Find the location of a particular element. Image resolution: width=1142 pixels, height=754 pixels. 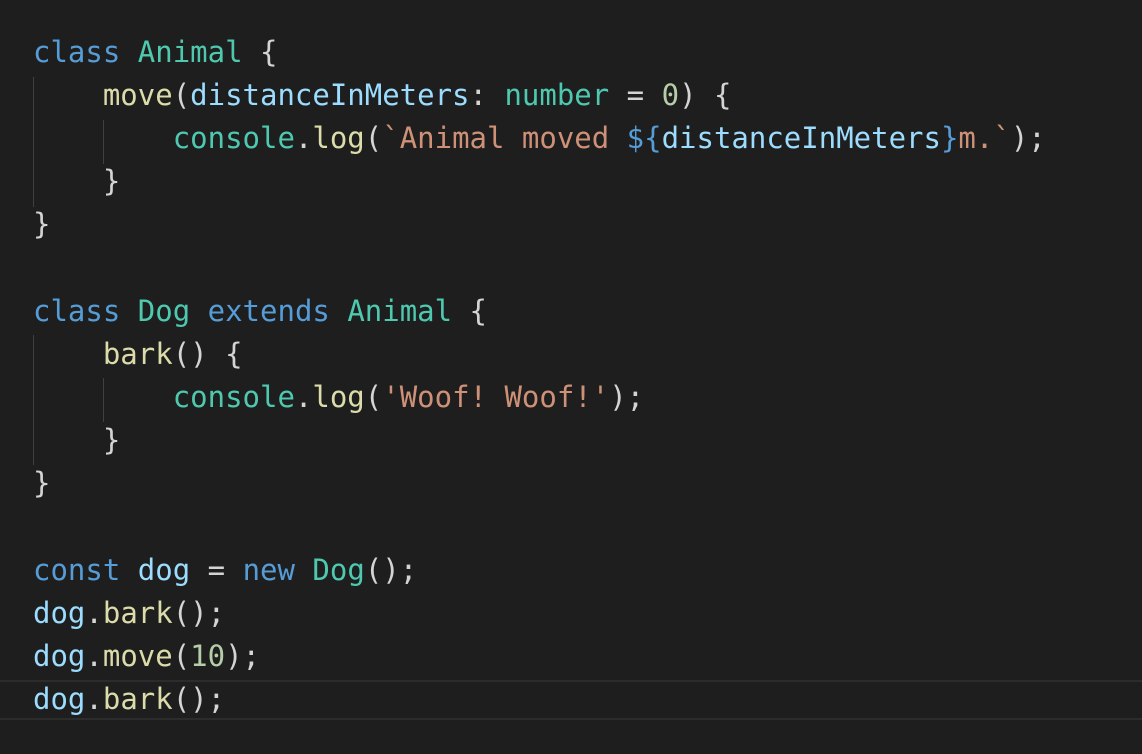

code-token: 'Woof! Woof!' is located at coordinates (496, 397).